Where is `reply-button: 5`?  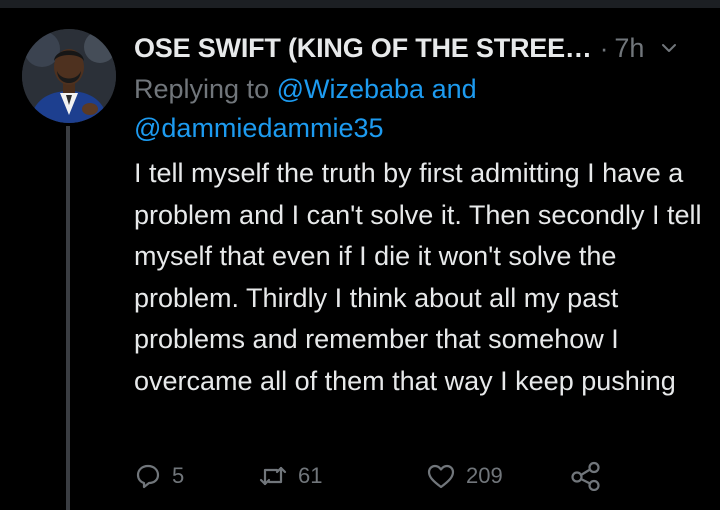
reply-button: 5 is located at coordinates (159, 476).